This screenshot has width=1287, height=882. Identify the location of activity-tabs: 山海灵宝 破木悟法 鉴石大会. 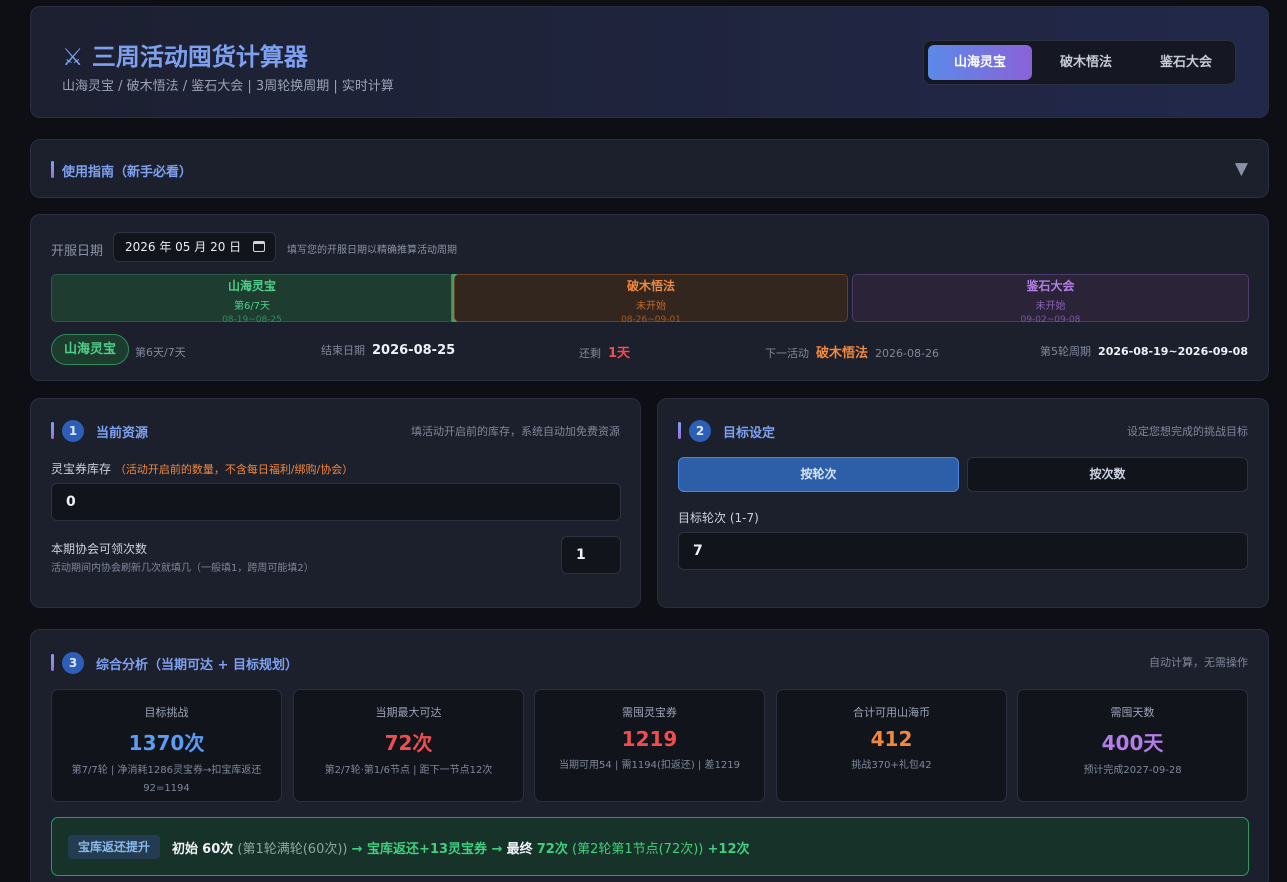
(1079, 62).